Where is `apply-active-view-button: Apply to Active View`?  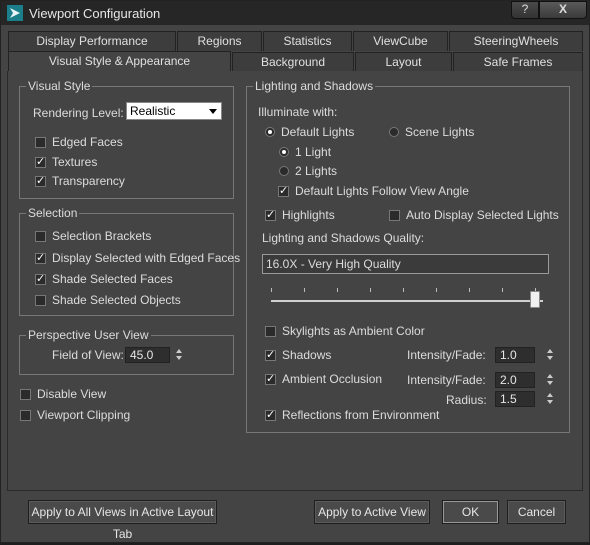
apply-active-view-button: Apply to Active View is located at coordinates (372, 512).